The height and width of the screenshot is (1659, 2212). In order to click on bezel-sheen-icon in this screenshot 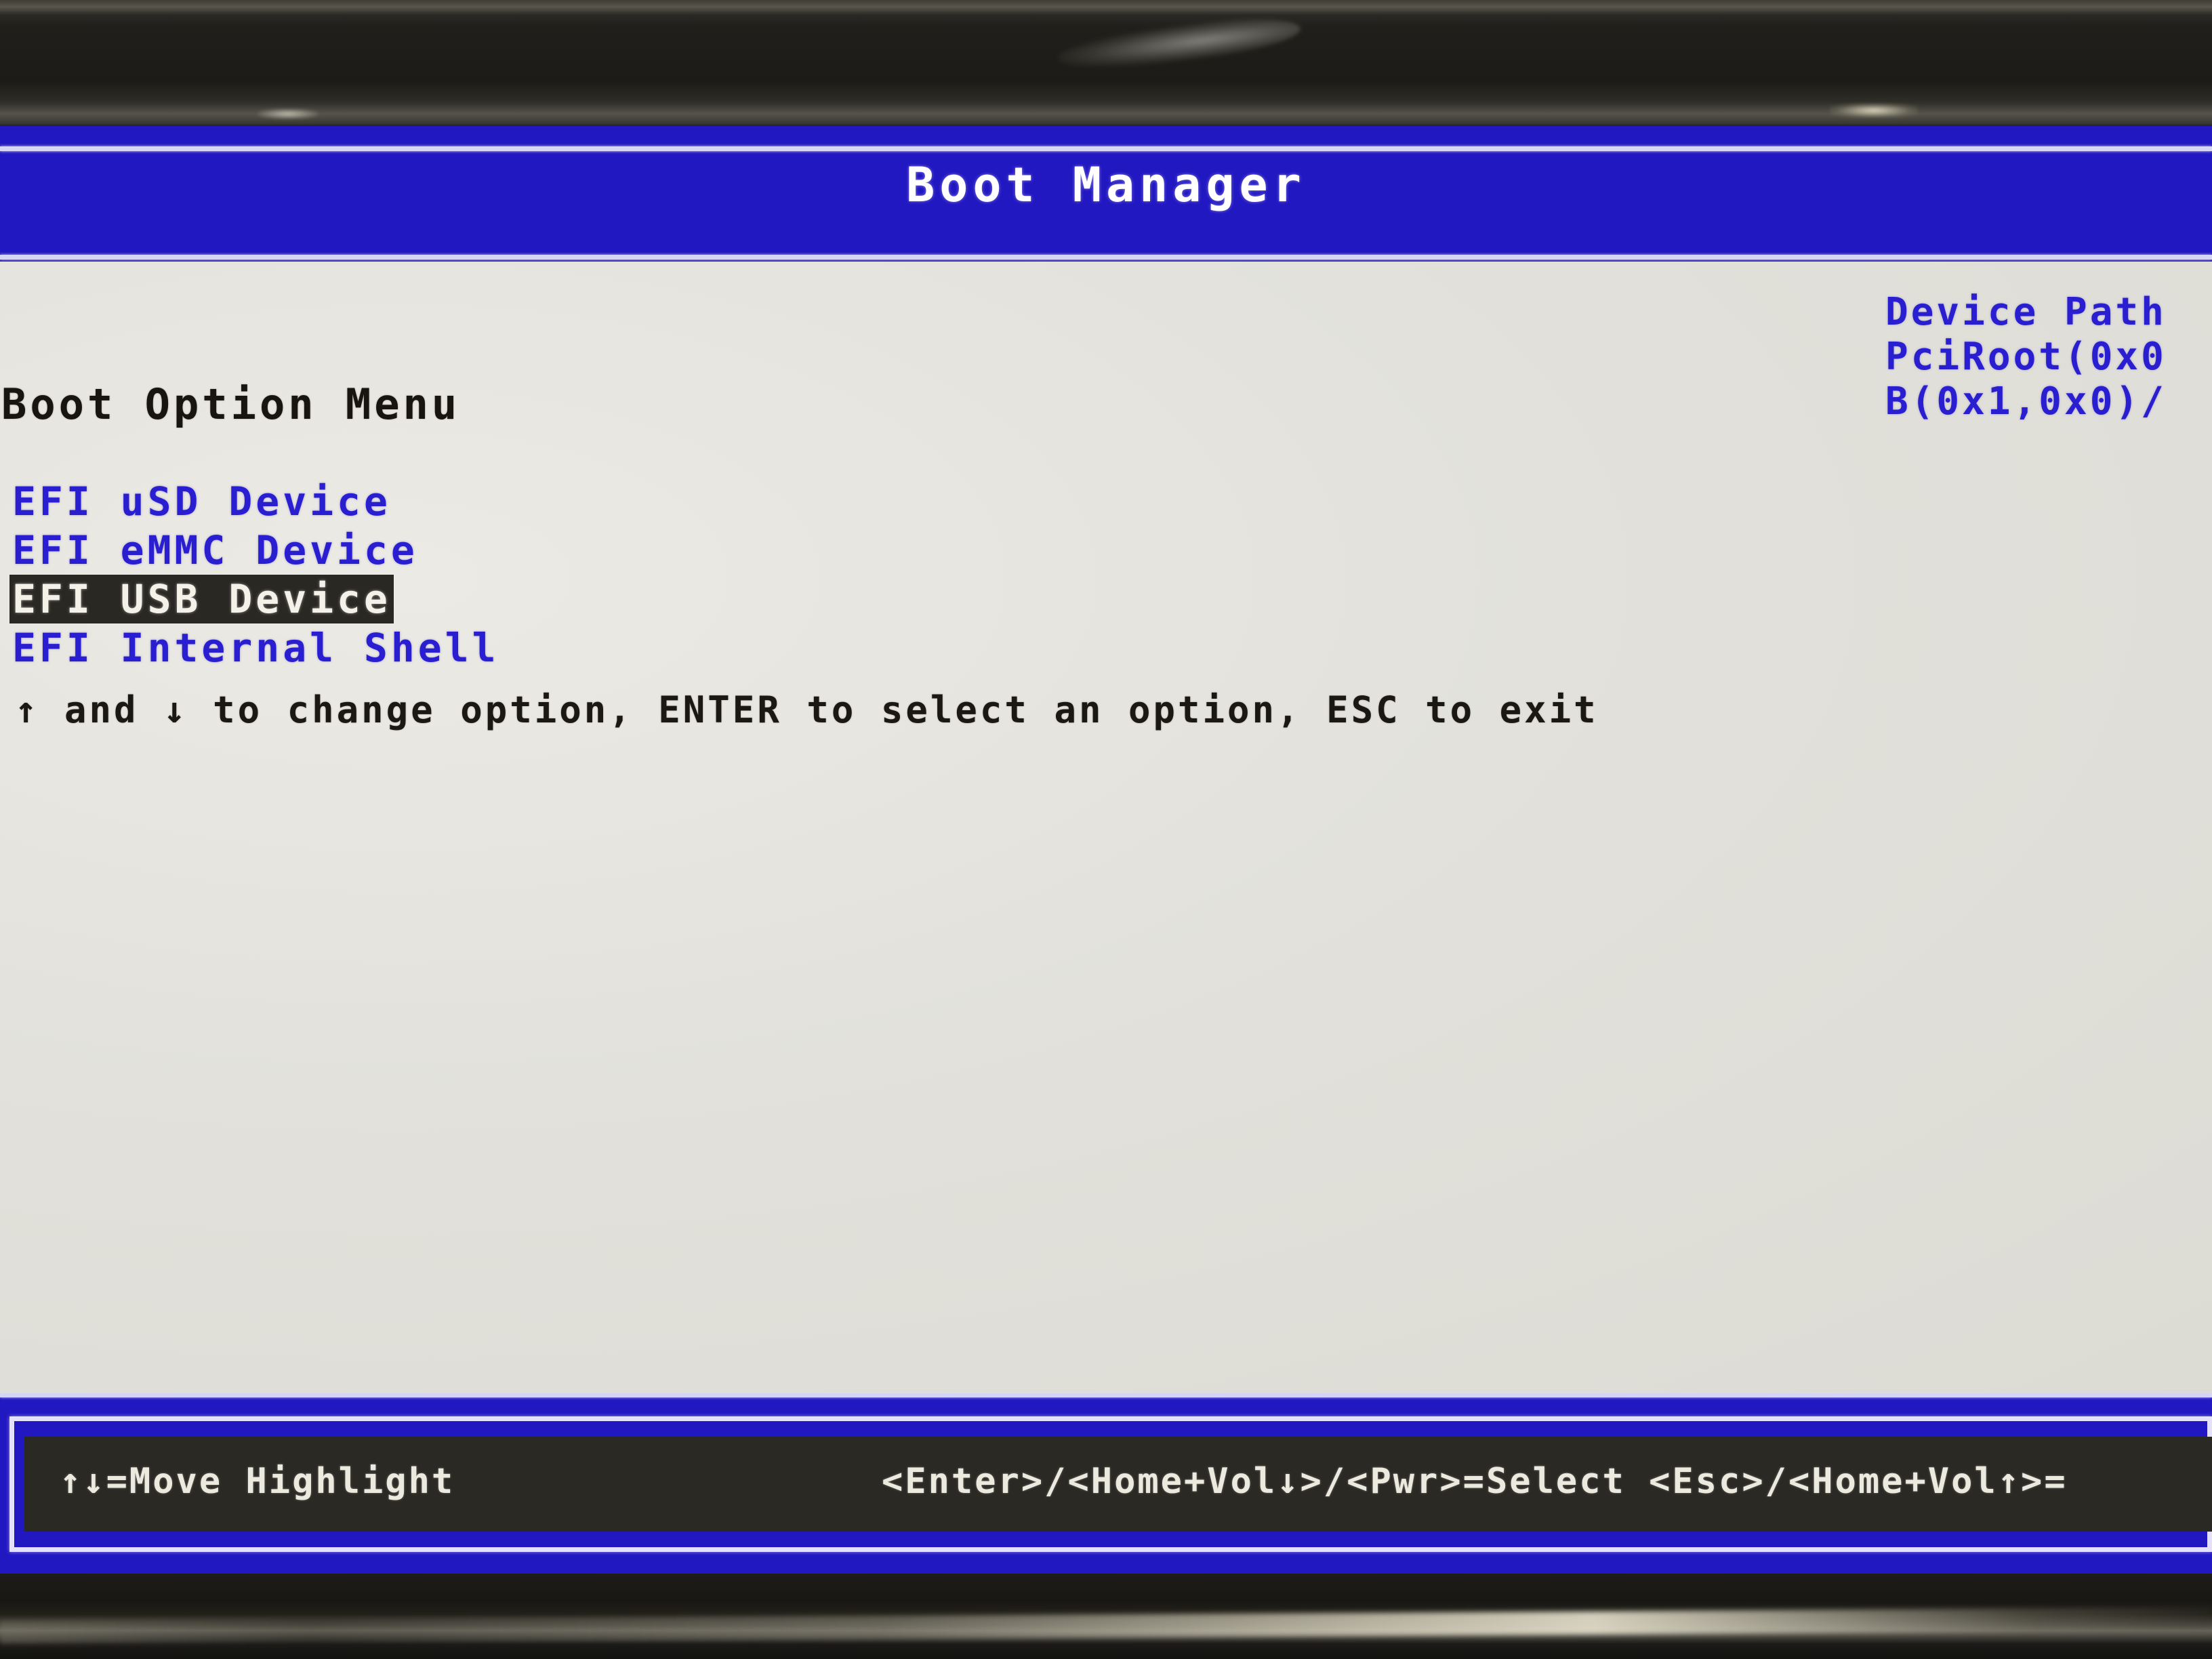, I will do `click(1106, 1625)`.